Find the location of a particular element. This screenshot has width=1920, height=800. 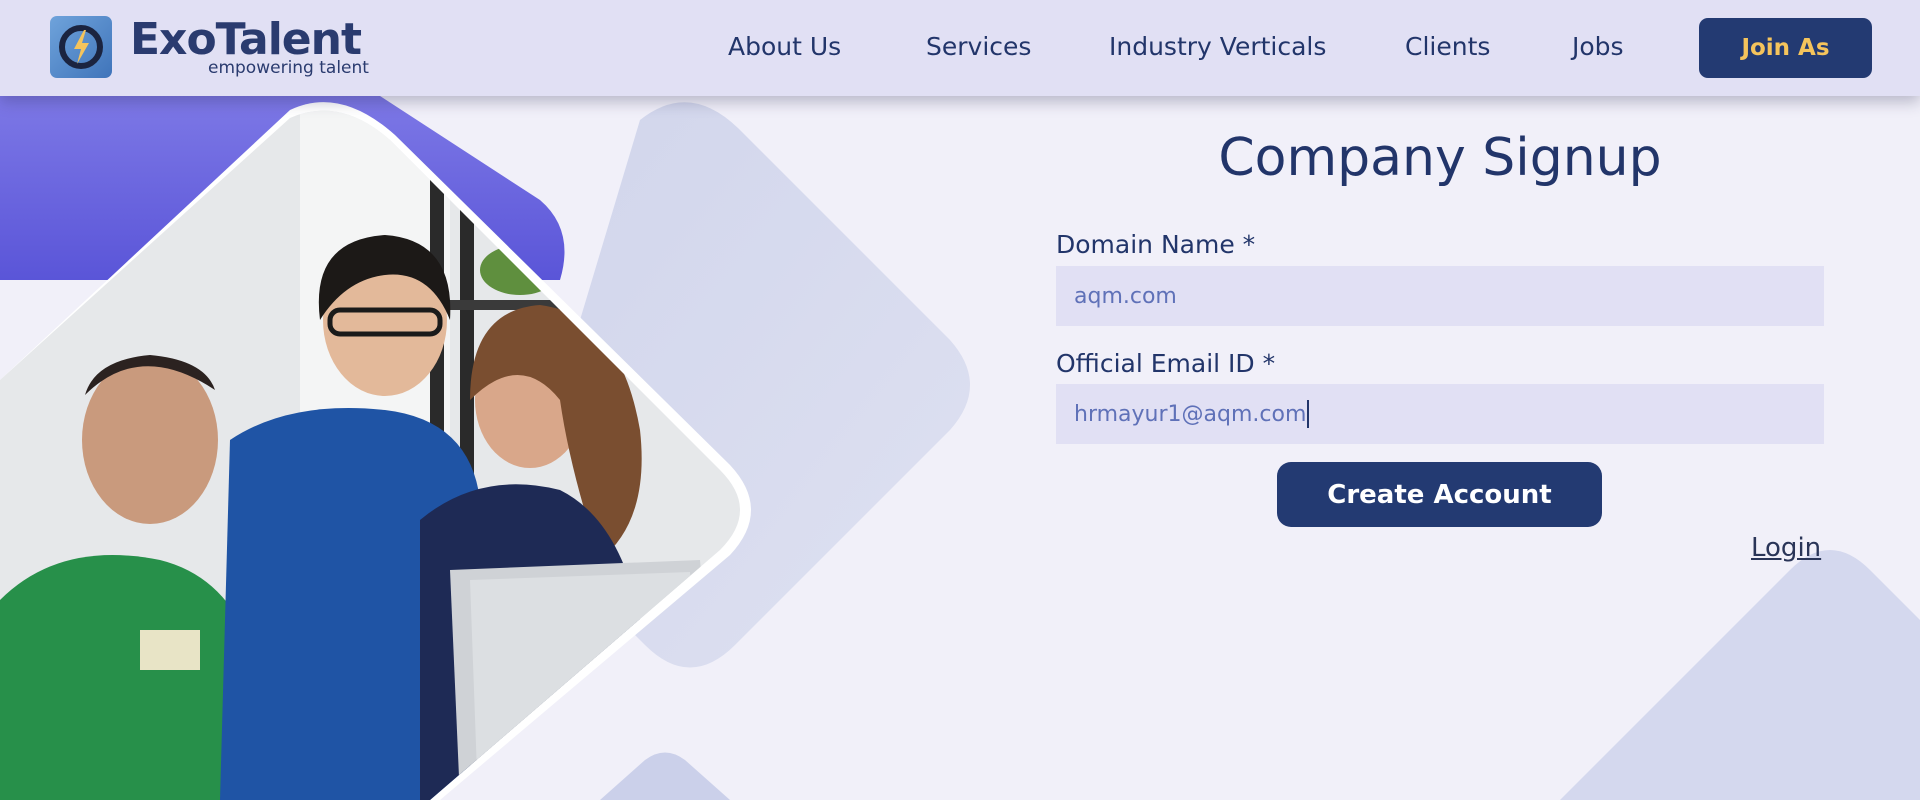

join-as-button: Join As is located at coordinates (1785, 48).